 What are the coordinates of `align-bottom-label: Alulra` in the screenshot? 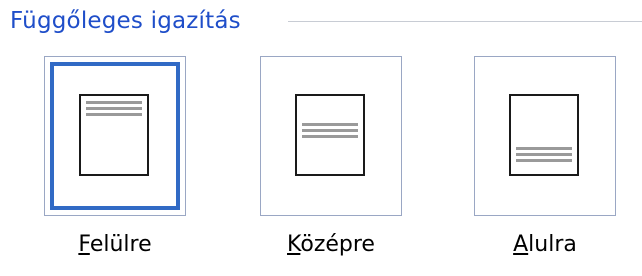 It's located at (545, 245).